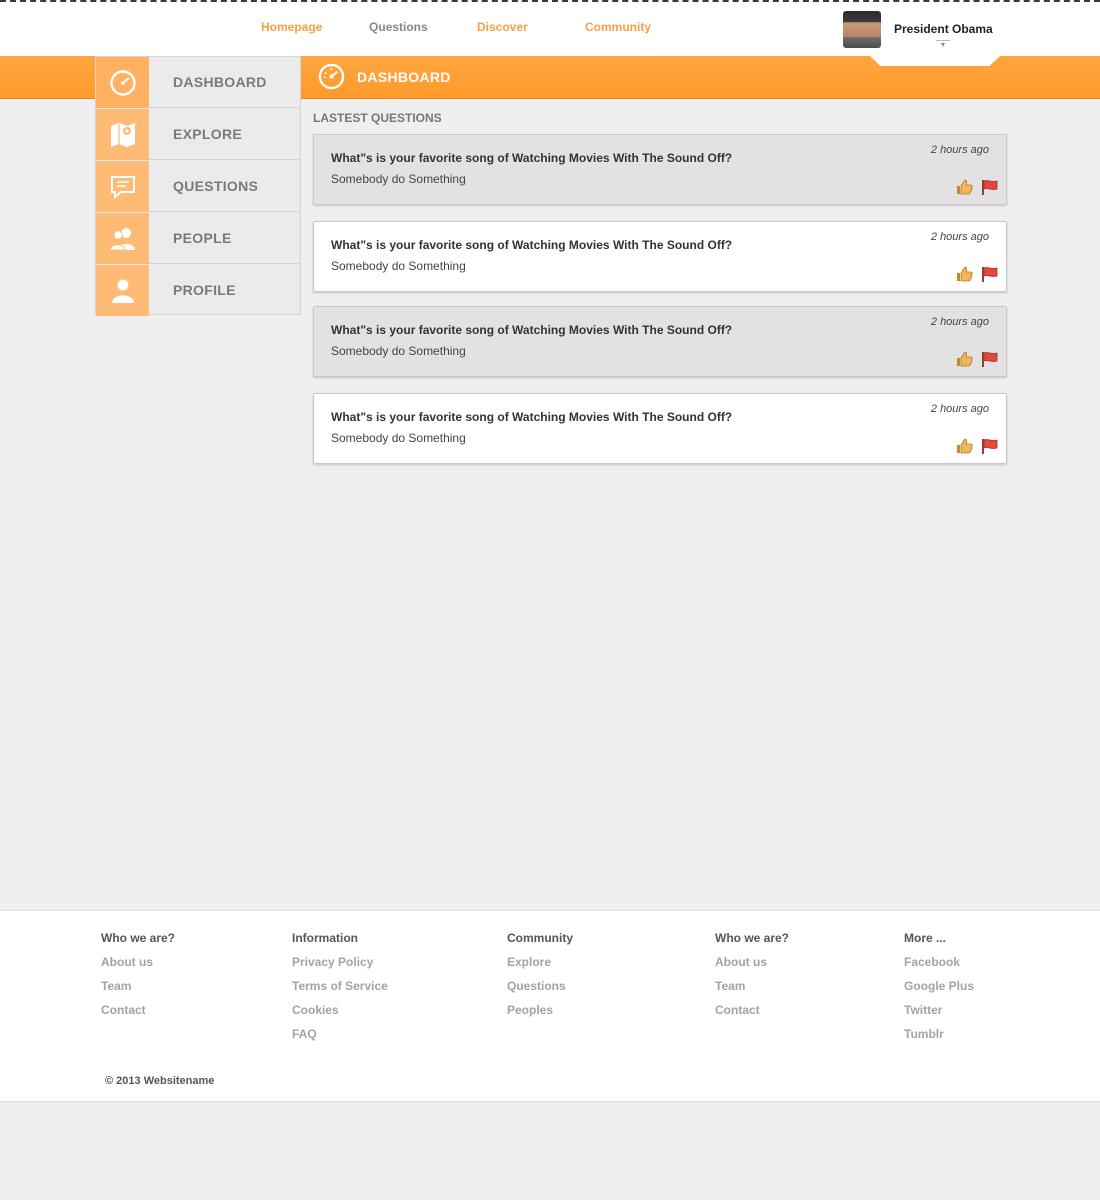 The image size is (1100, 1200). I want to click on sidebar-item-dashboard: DASHBOARD, so click(198, 82).